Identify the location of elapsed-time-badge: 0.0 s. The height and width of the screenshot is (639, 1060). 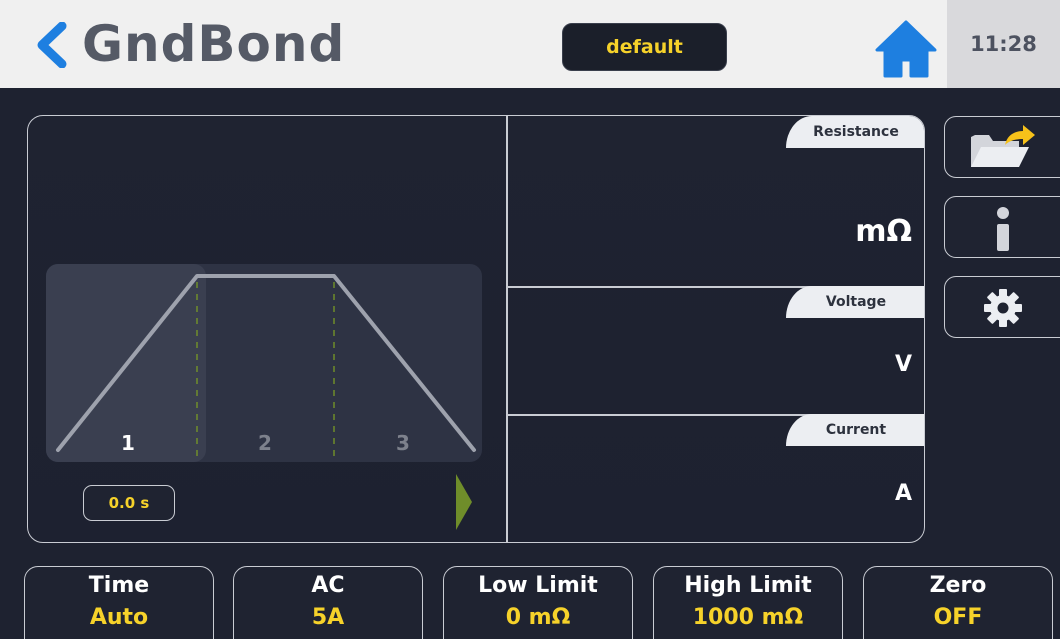
(129, 503).